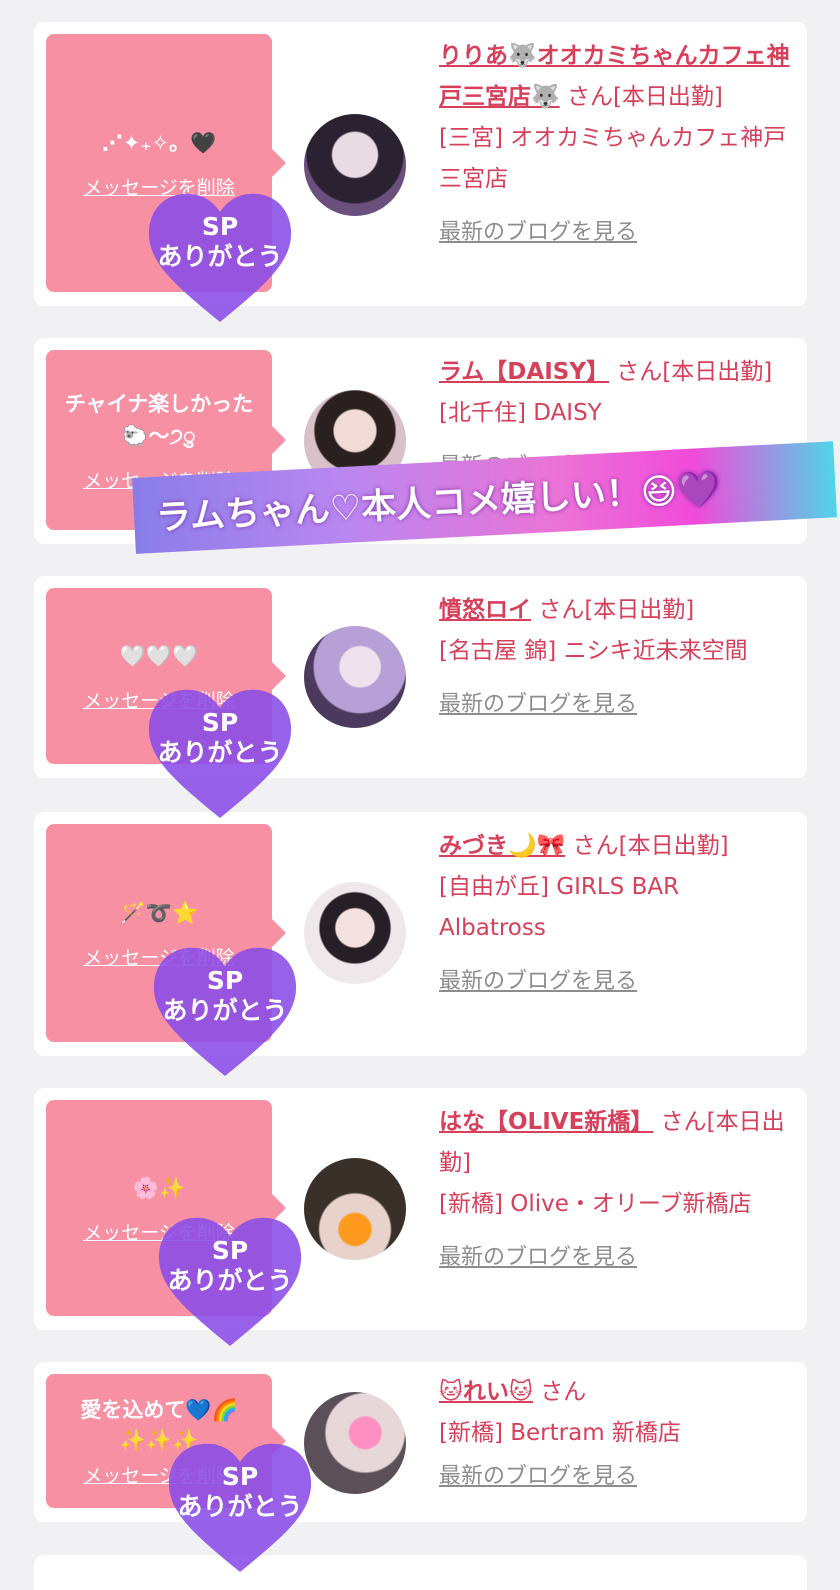 The image size is (840, 1590). I want to click on message-text: ⋰✦₊✧。🖤, so click(159, 142).